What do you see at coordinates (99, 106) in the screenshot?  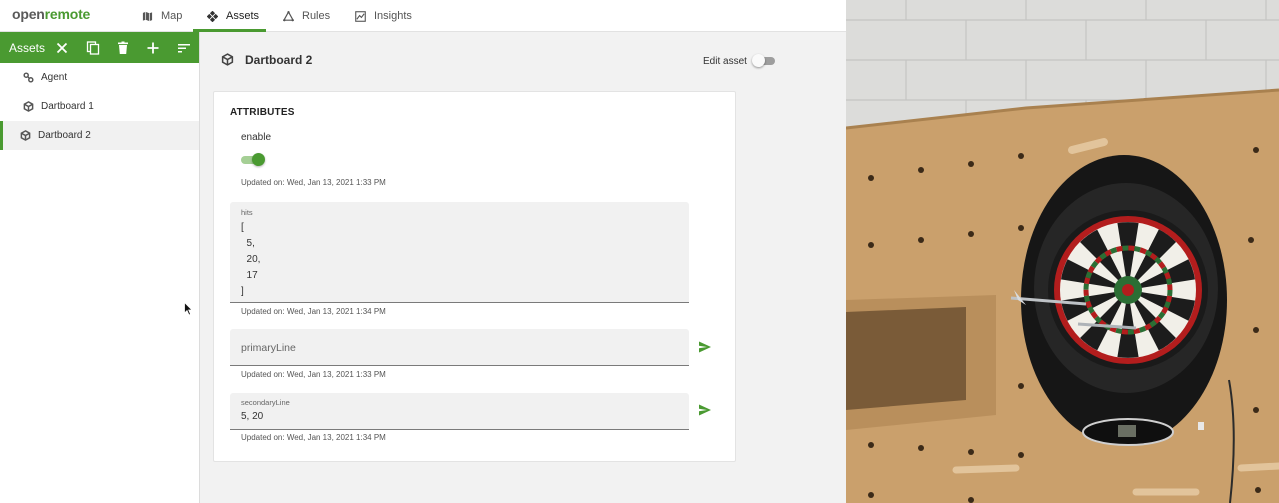 I see `sidebar-item-dartboard-1: Dartboard 1` at bounding box center [99, 106].